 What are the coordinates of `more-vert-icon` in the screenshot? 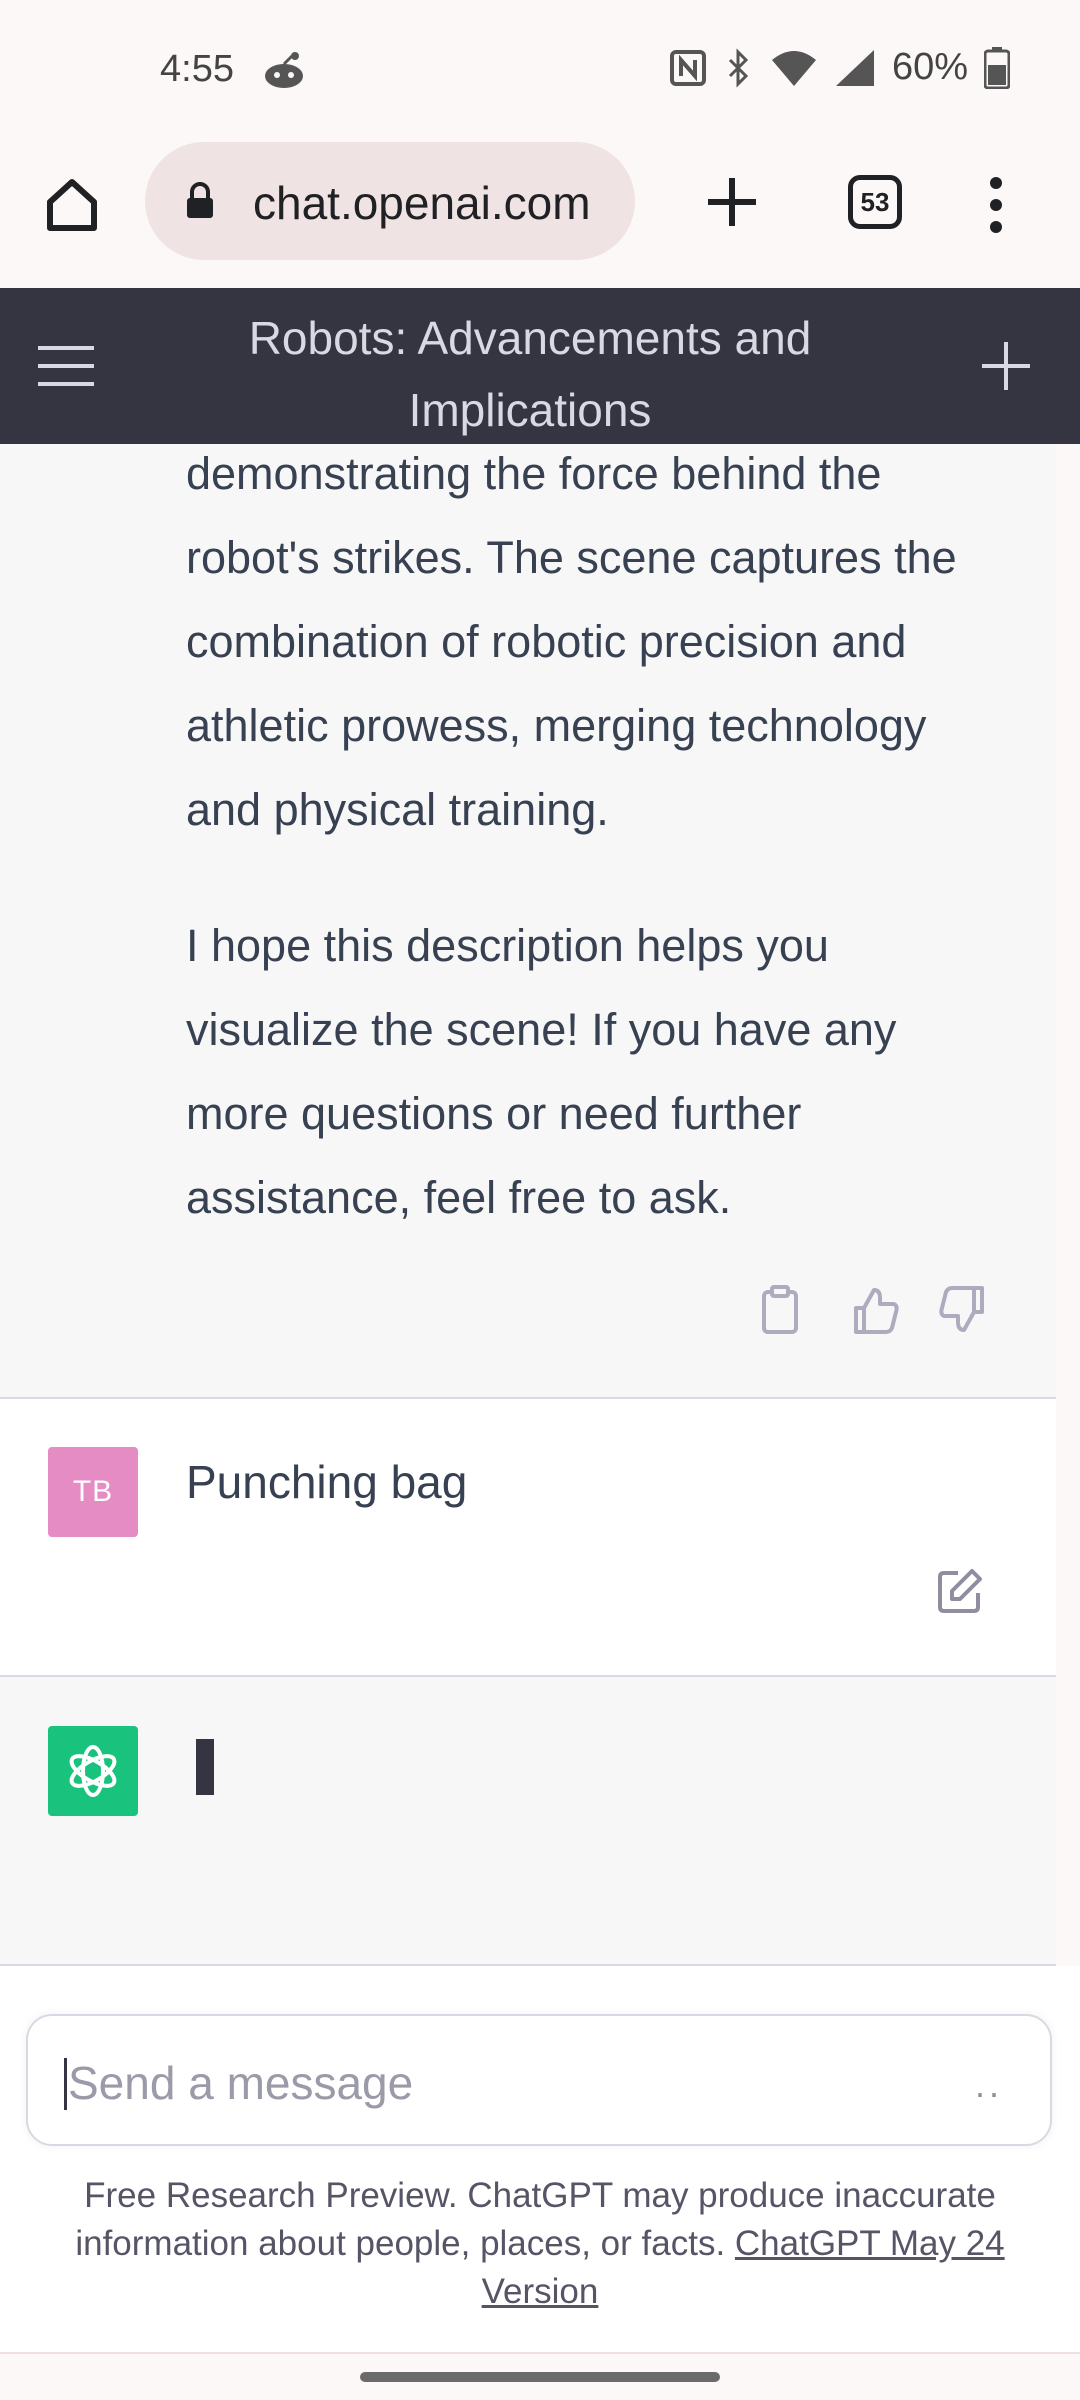 It's located at (996, 205).